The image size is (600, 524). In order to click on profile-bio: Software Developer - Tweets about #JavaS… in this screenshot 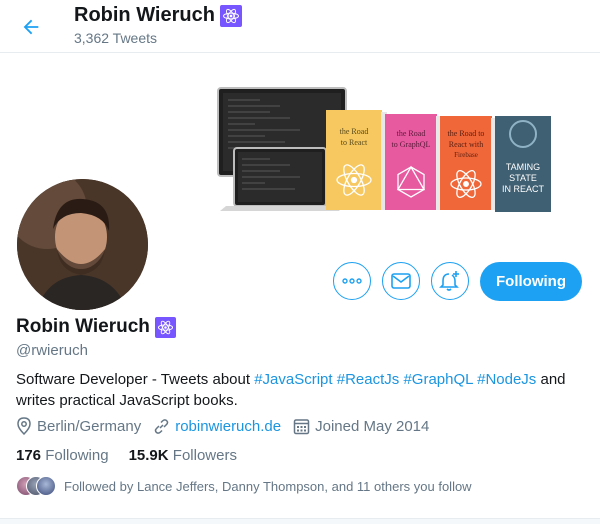, I will do `click(301, 390)`.